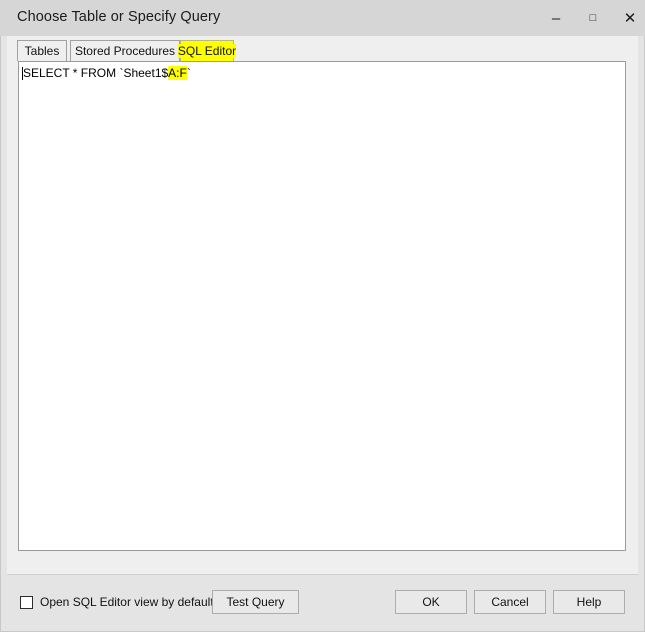 The image size is (645, 632). What do you see at coordinates (177, 73) in the screenshot?
I see `sql-text-highlighted: A:F` at bounding box center [177, 73].